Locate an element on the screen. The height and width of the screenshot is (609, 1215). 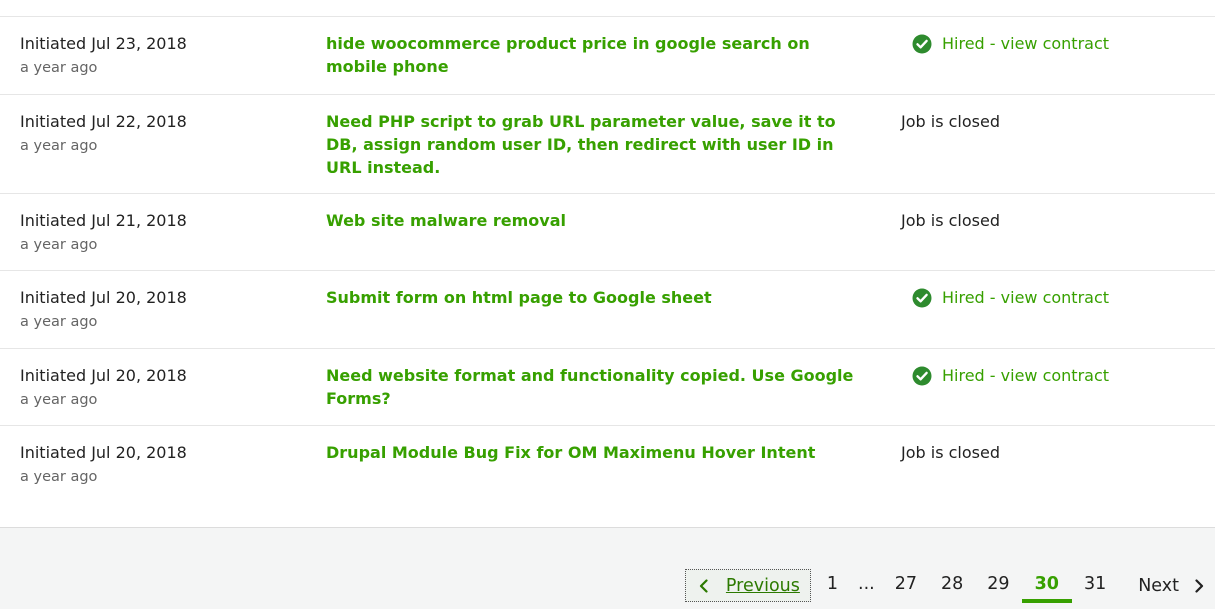
pagination-footer: Previous 1 ... 27 28 29 30 31 Next is located at coordinates (607, 568).